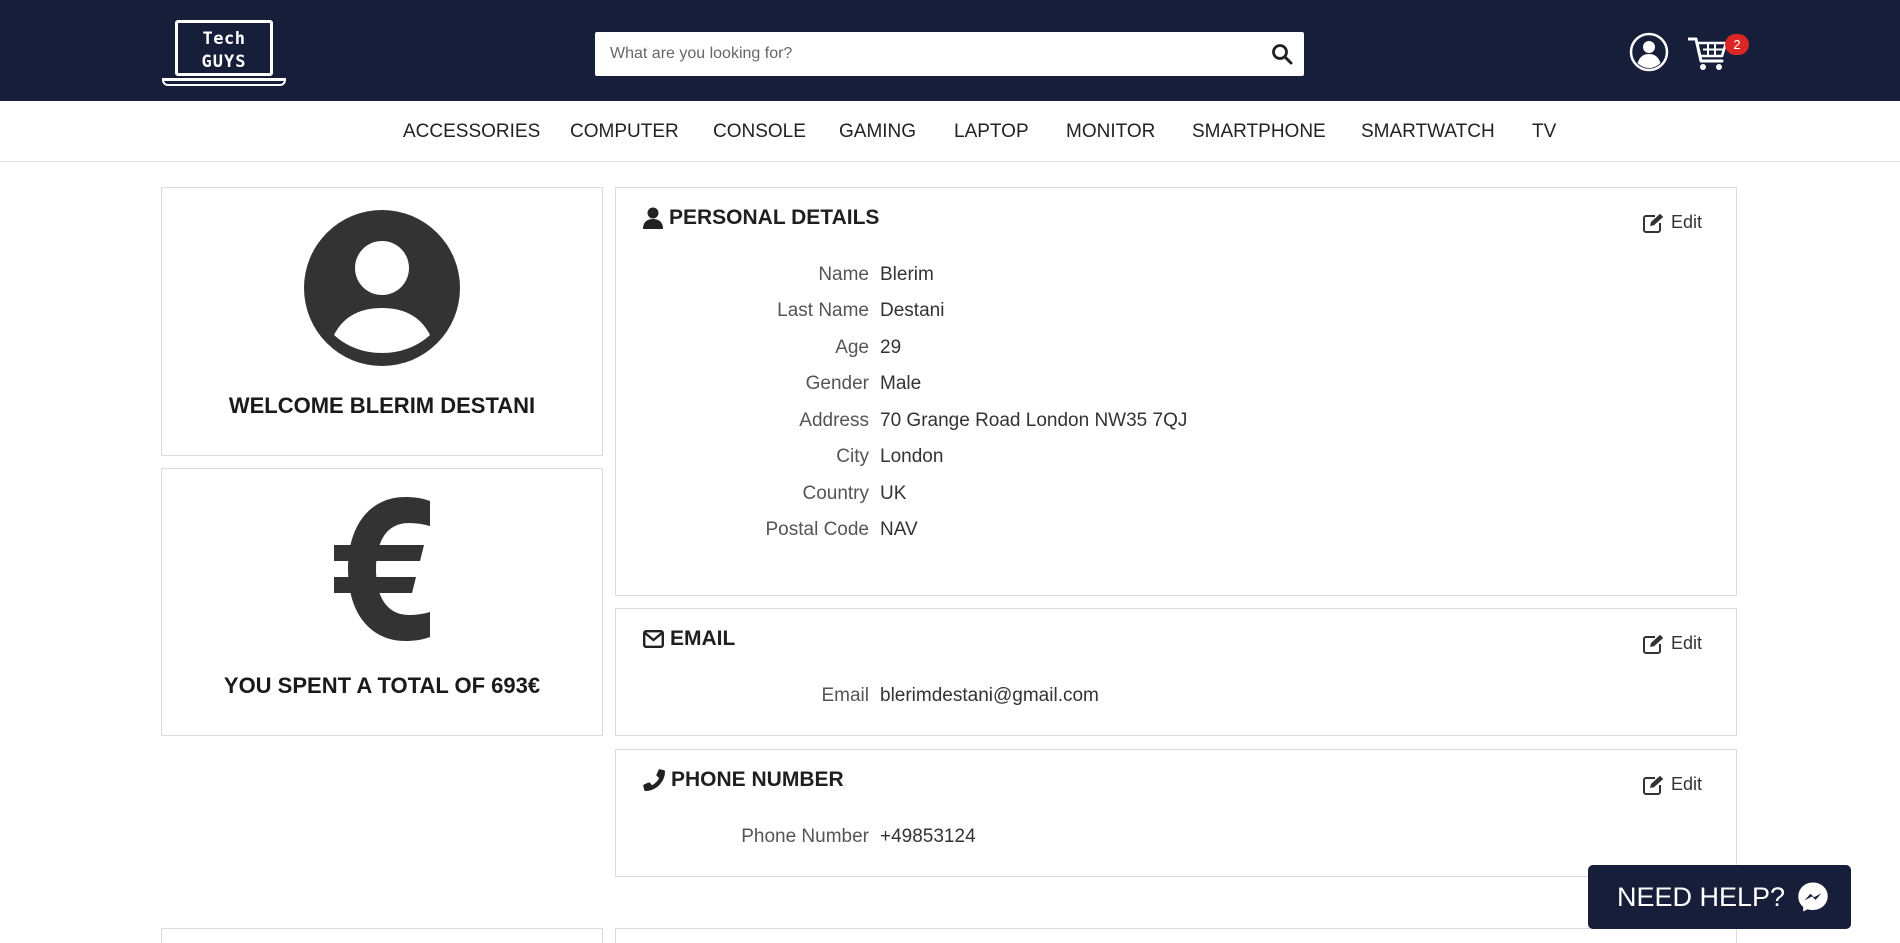  I want to click on logo-line-1: Tech, so click(224, 39).